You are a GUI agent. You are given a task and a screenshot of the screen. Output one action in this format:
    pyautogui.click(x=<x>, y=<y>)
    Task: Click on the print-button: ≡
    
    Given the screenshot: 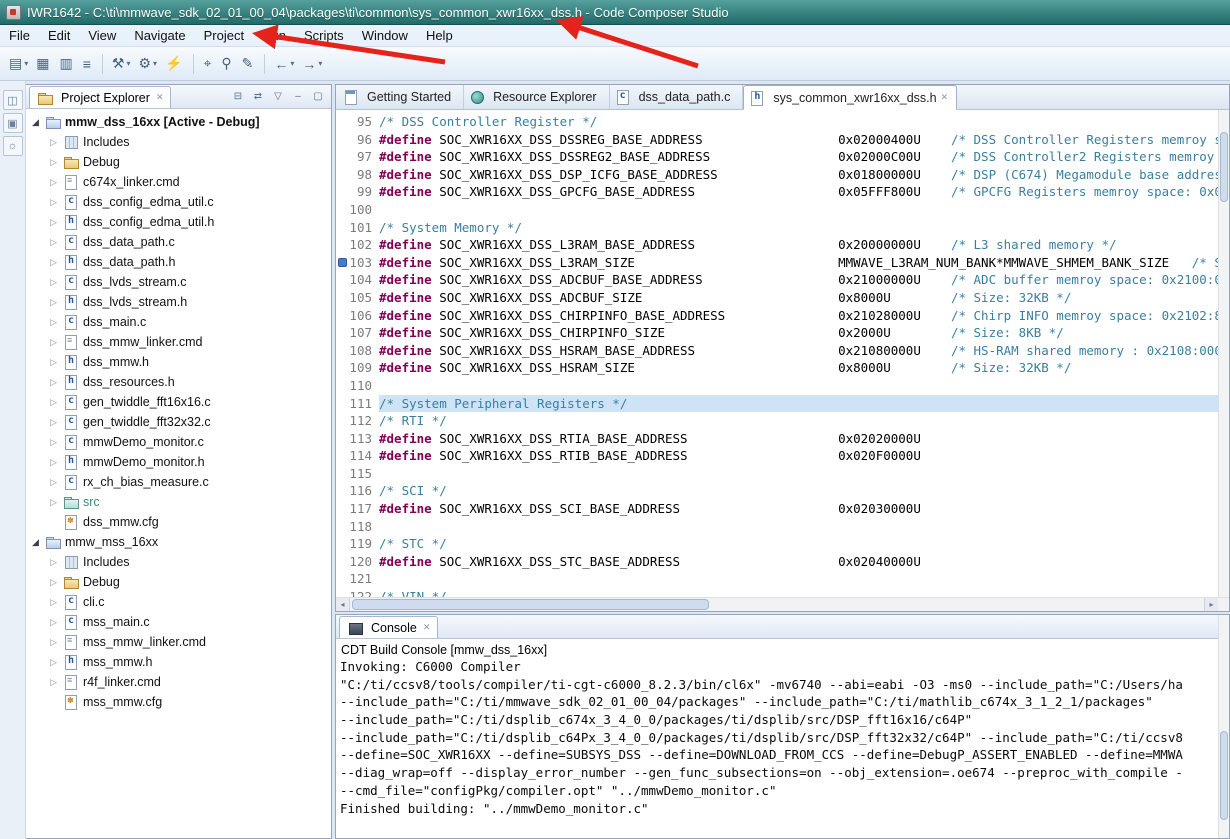 What is the action you would take?
    pyautogui.click(x=88, y=64)
    